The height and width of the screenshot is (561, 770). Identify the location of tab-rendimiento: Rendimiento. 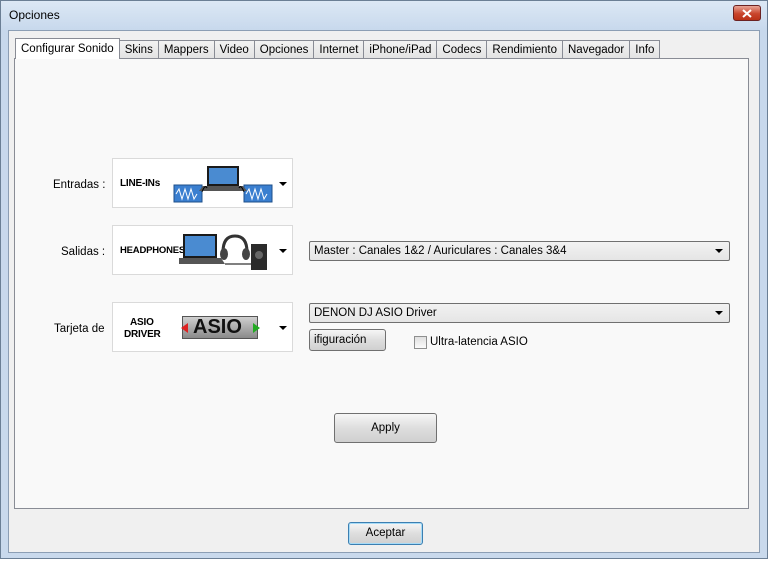
(525, 49).